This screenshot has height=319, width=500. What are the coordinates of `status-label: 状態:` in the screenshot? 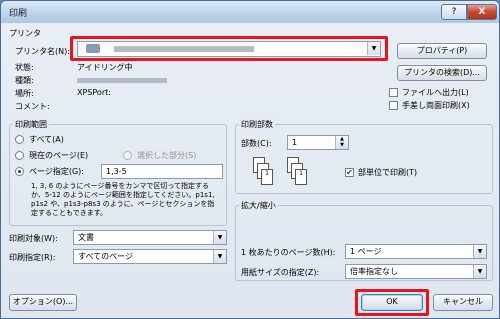 It's located at (24, 67).